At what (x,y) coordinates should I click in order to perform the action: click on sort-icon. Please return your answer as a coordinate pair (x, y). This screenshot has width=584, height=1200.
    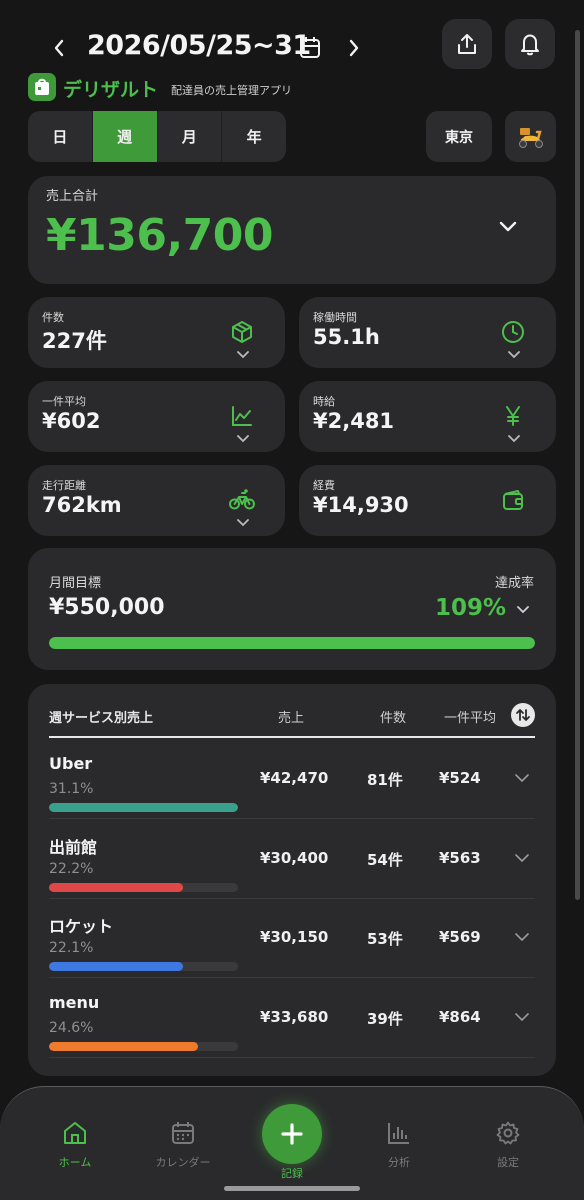
    Looking at the image, I should click on (523, 715).